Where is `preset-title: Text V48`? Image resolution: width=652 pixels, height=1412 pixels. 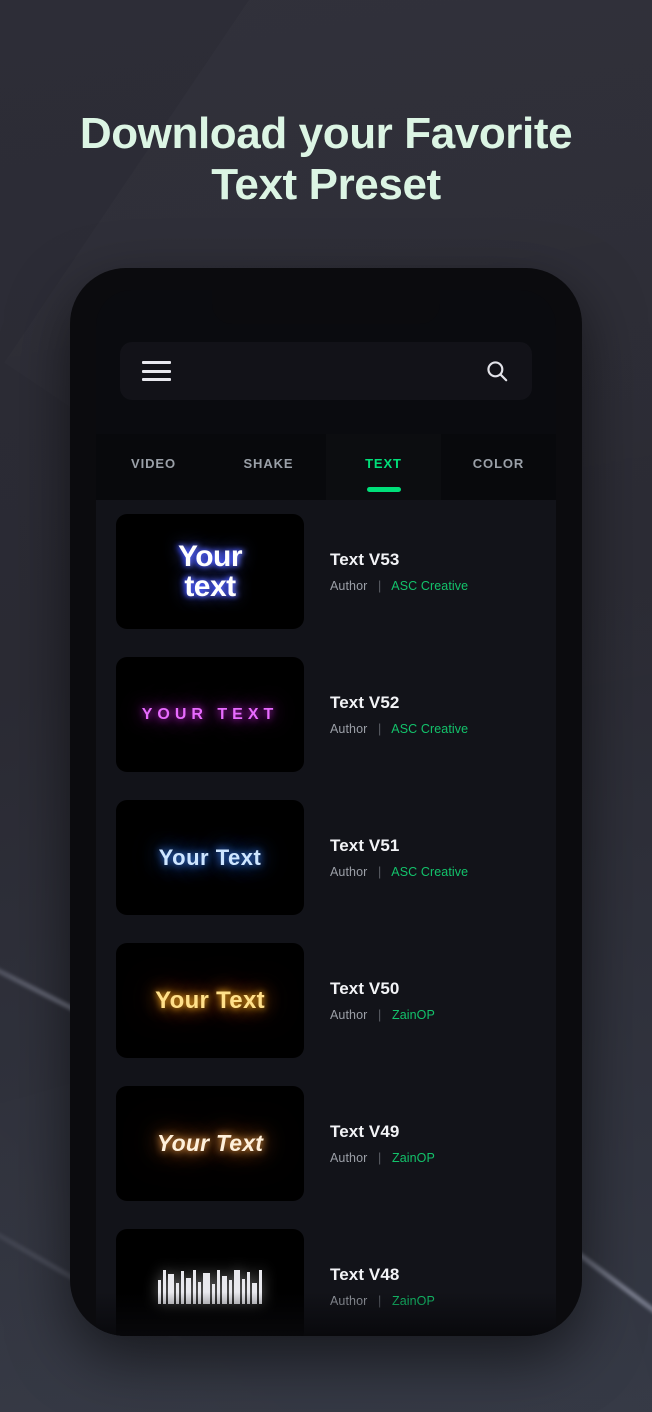
preset-title: Text V48 is located at coordinates (365, 1274).